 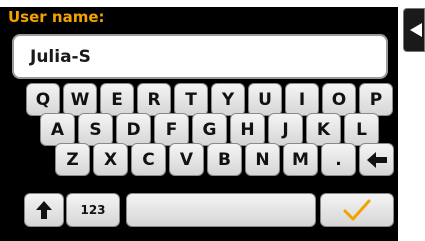 I want to click on space-key, so click(x=221, y=210).